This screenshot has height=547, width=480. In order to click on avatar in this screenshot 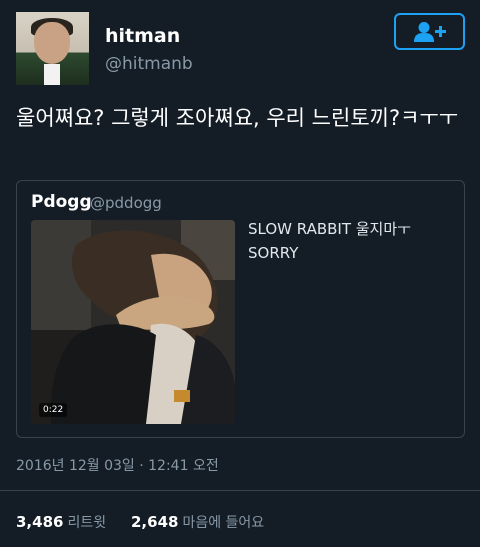, I will do `click(52, 48)`.